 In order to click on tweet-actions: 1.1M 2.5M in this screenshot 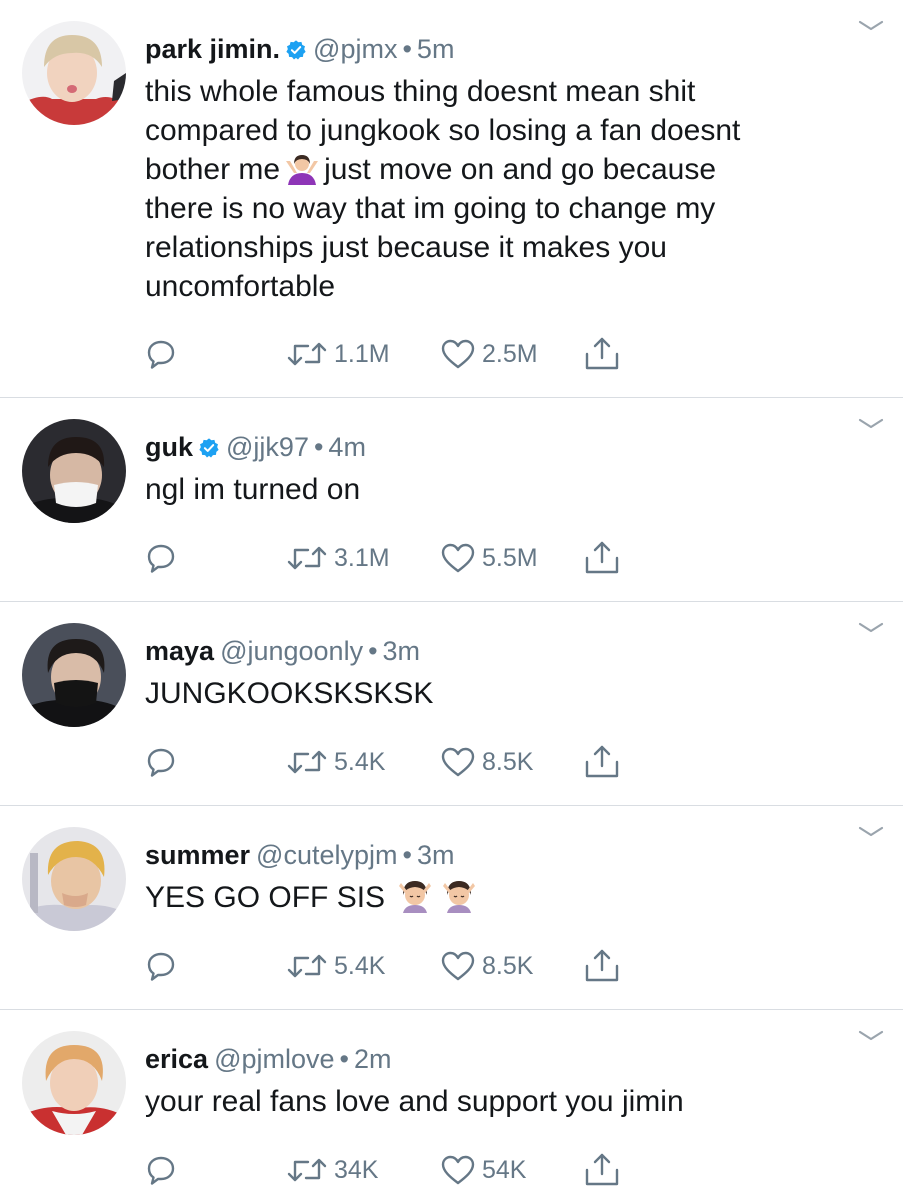, I will do `click(451, 354)`.